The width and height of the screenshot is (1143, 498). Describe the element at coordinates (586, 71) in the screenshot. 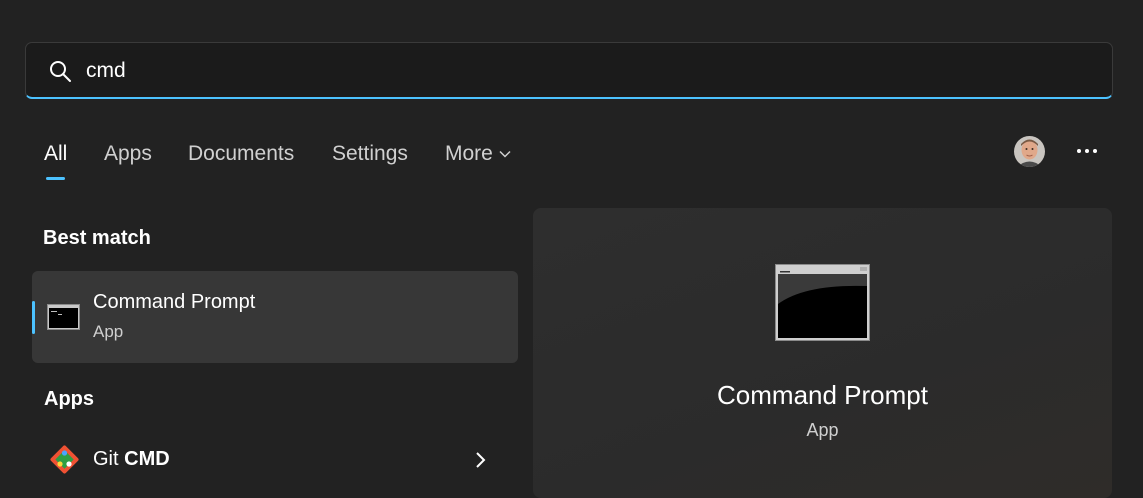

I see `search-input` at that location.